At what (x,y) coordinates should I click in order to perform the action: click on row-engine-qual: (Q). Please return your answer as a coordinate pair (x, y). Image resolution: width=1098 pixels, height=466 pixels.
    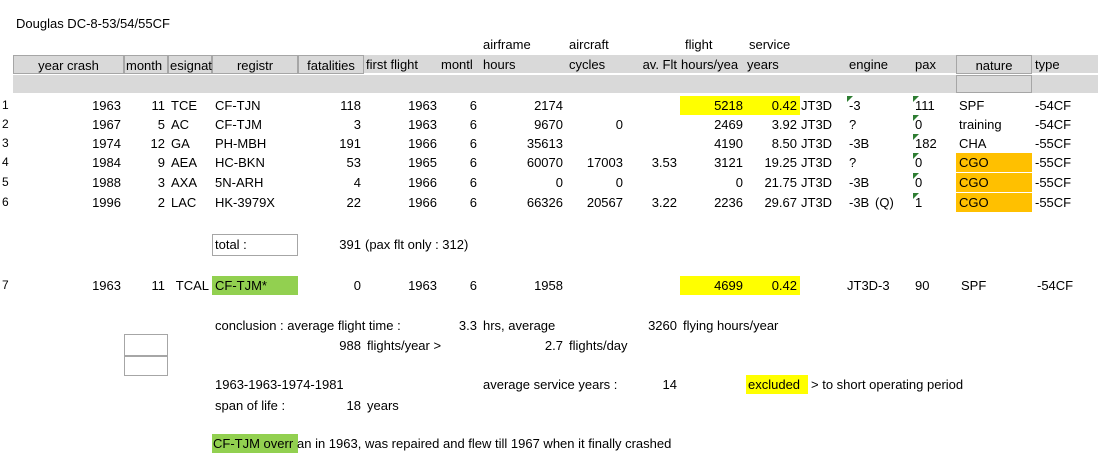
    Looking at the image, I should click on (892, 202).